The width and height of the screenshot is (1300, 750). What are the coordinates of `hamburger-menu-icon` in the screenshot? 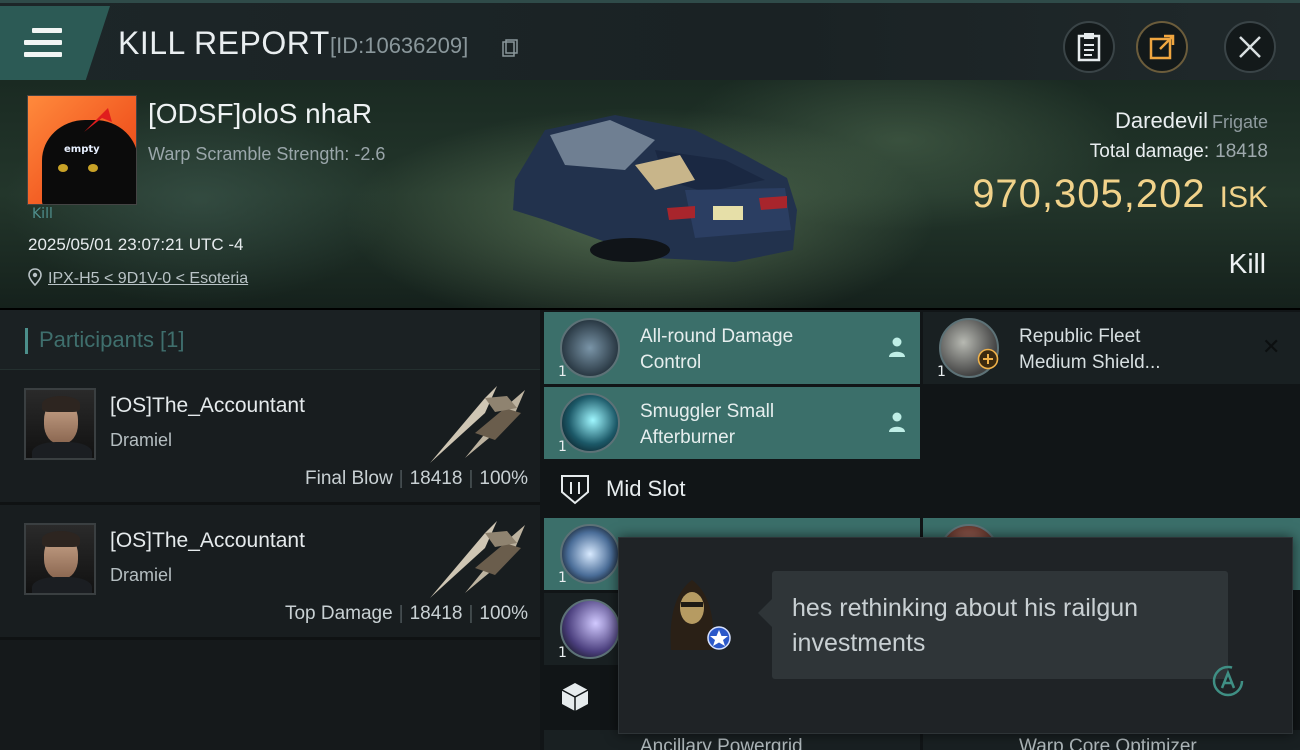 It's located at (43, 43).